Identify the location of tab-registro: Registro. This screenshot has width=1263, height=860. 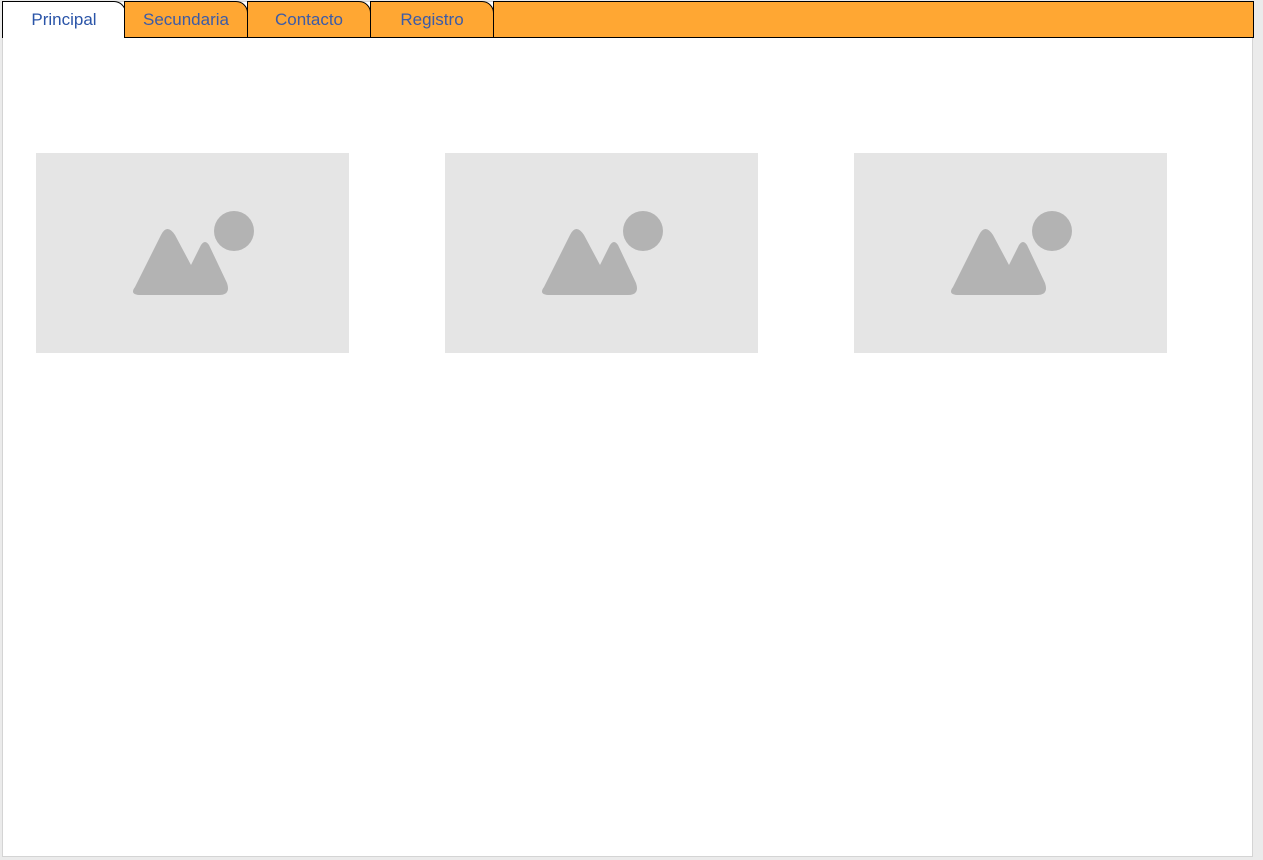
(432, 19).